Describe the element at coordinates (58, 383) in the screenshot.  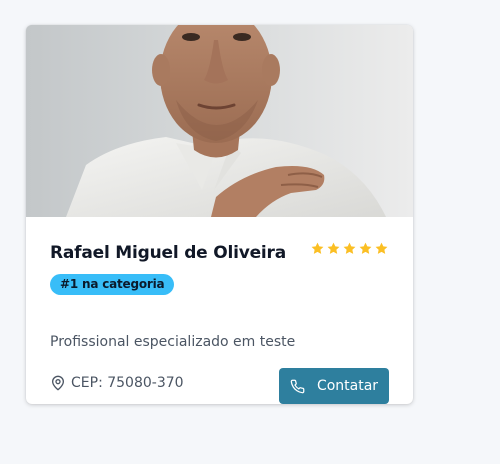
I see `map-pin-icon` at that location.